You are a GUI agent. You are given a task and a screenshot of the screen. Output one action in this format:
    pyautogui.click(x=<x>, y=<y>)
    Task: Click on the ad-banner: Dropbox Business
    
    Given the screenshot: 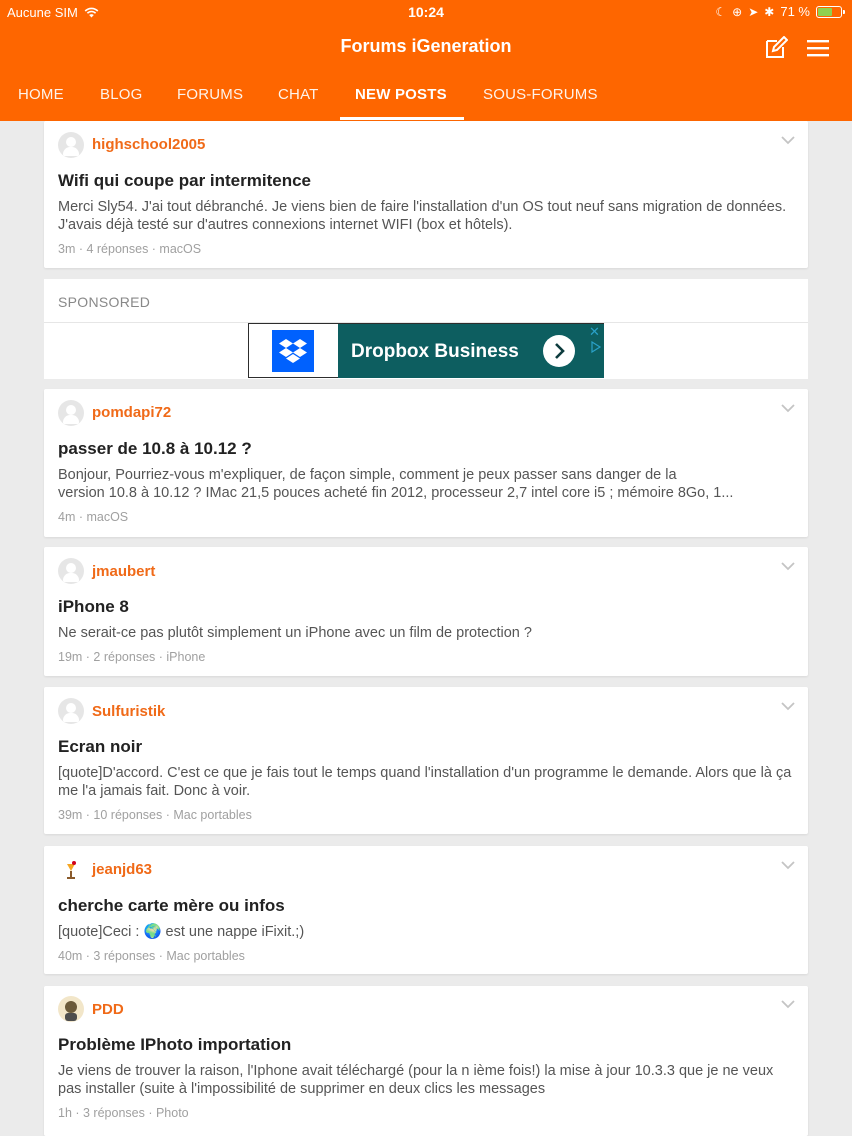 What is the action you would take?
    pyautogui.click(x=426, y=350)
    